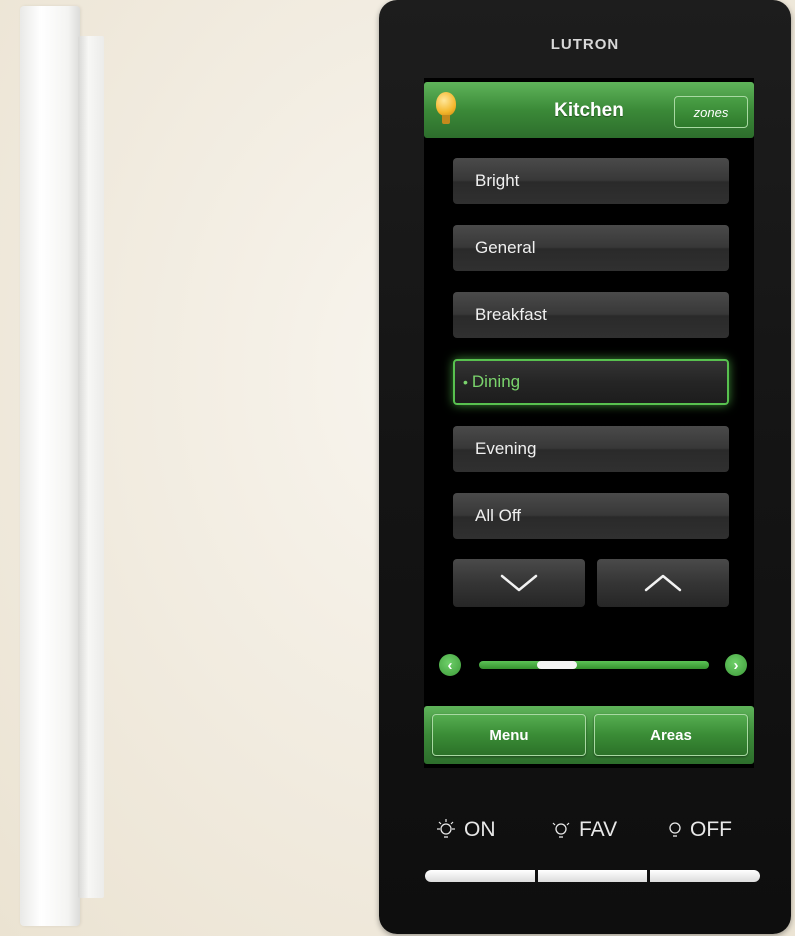  What do you see at coordinates (591, 315) in the screenshot?
I see `scene-button-breakfast: Breakfast` at bounding box center [591, 315].